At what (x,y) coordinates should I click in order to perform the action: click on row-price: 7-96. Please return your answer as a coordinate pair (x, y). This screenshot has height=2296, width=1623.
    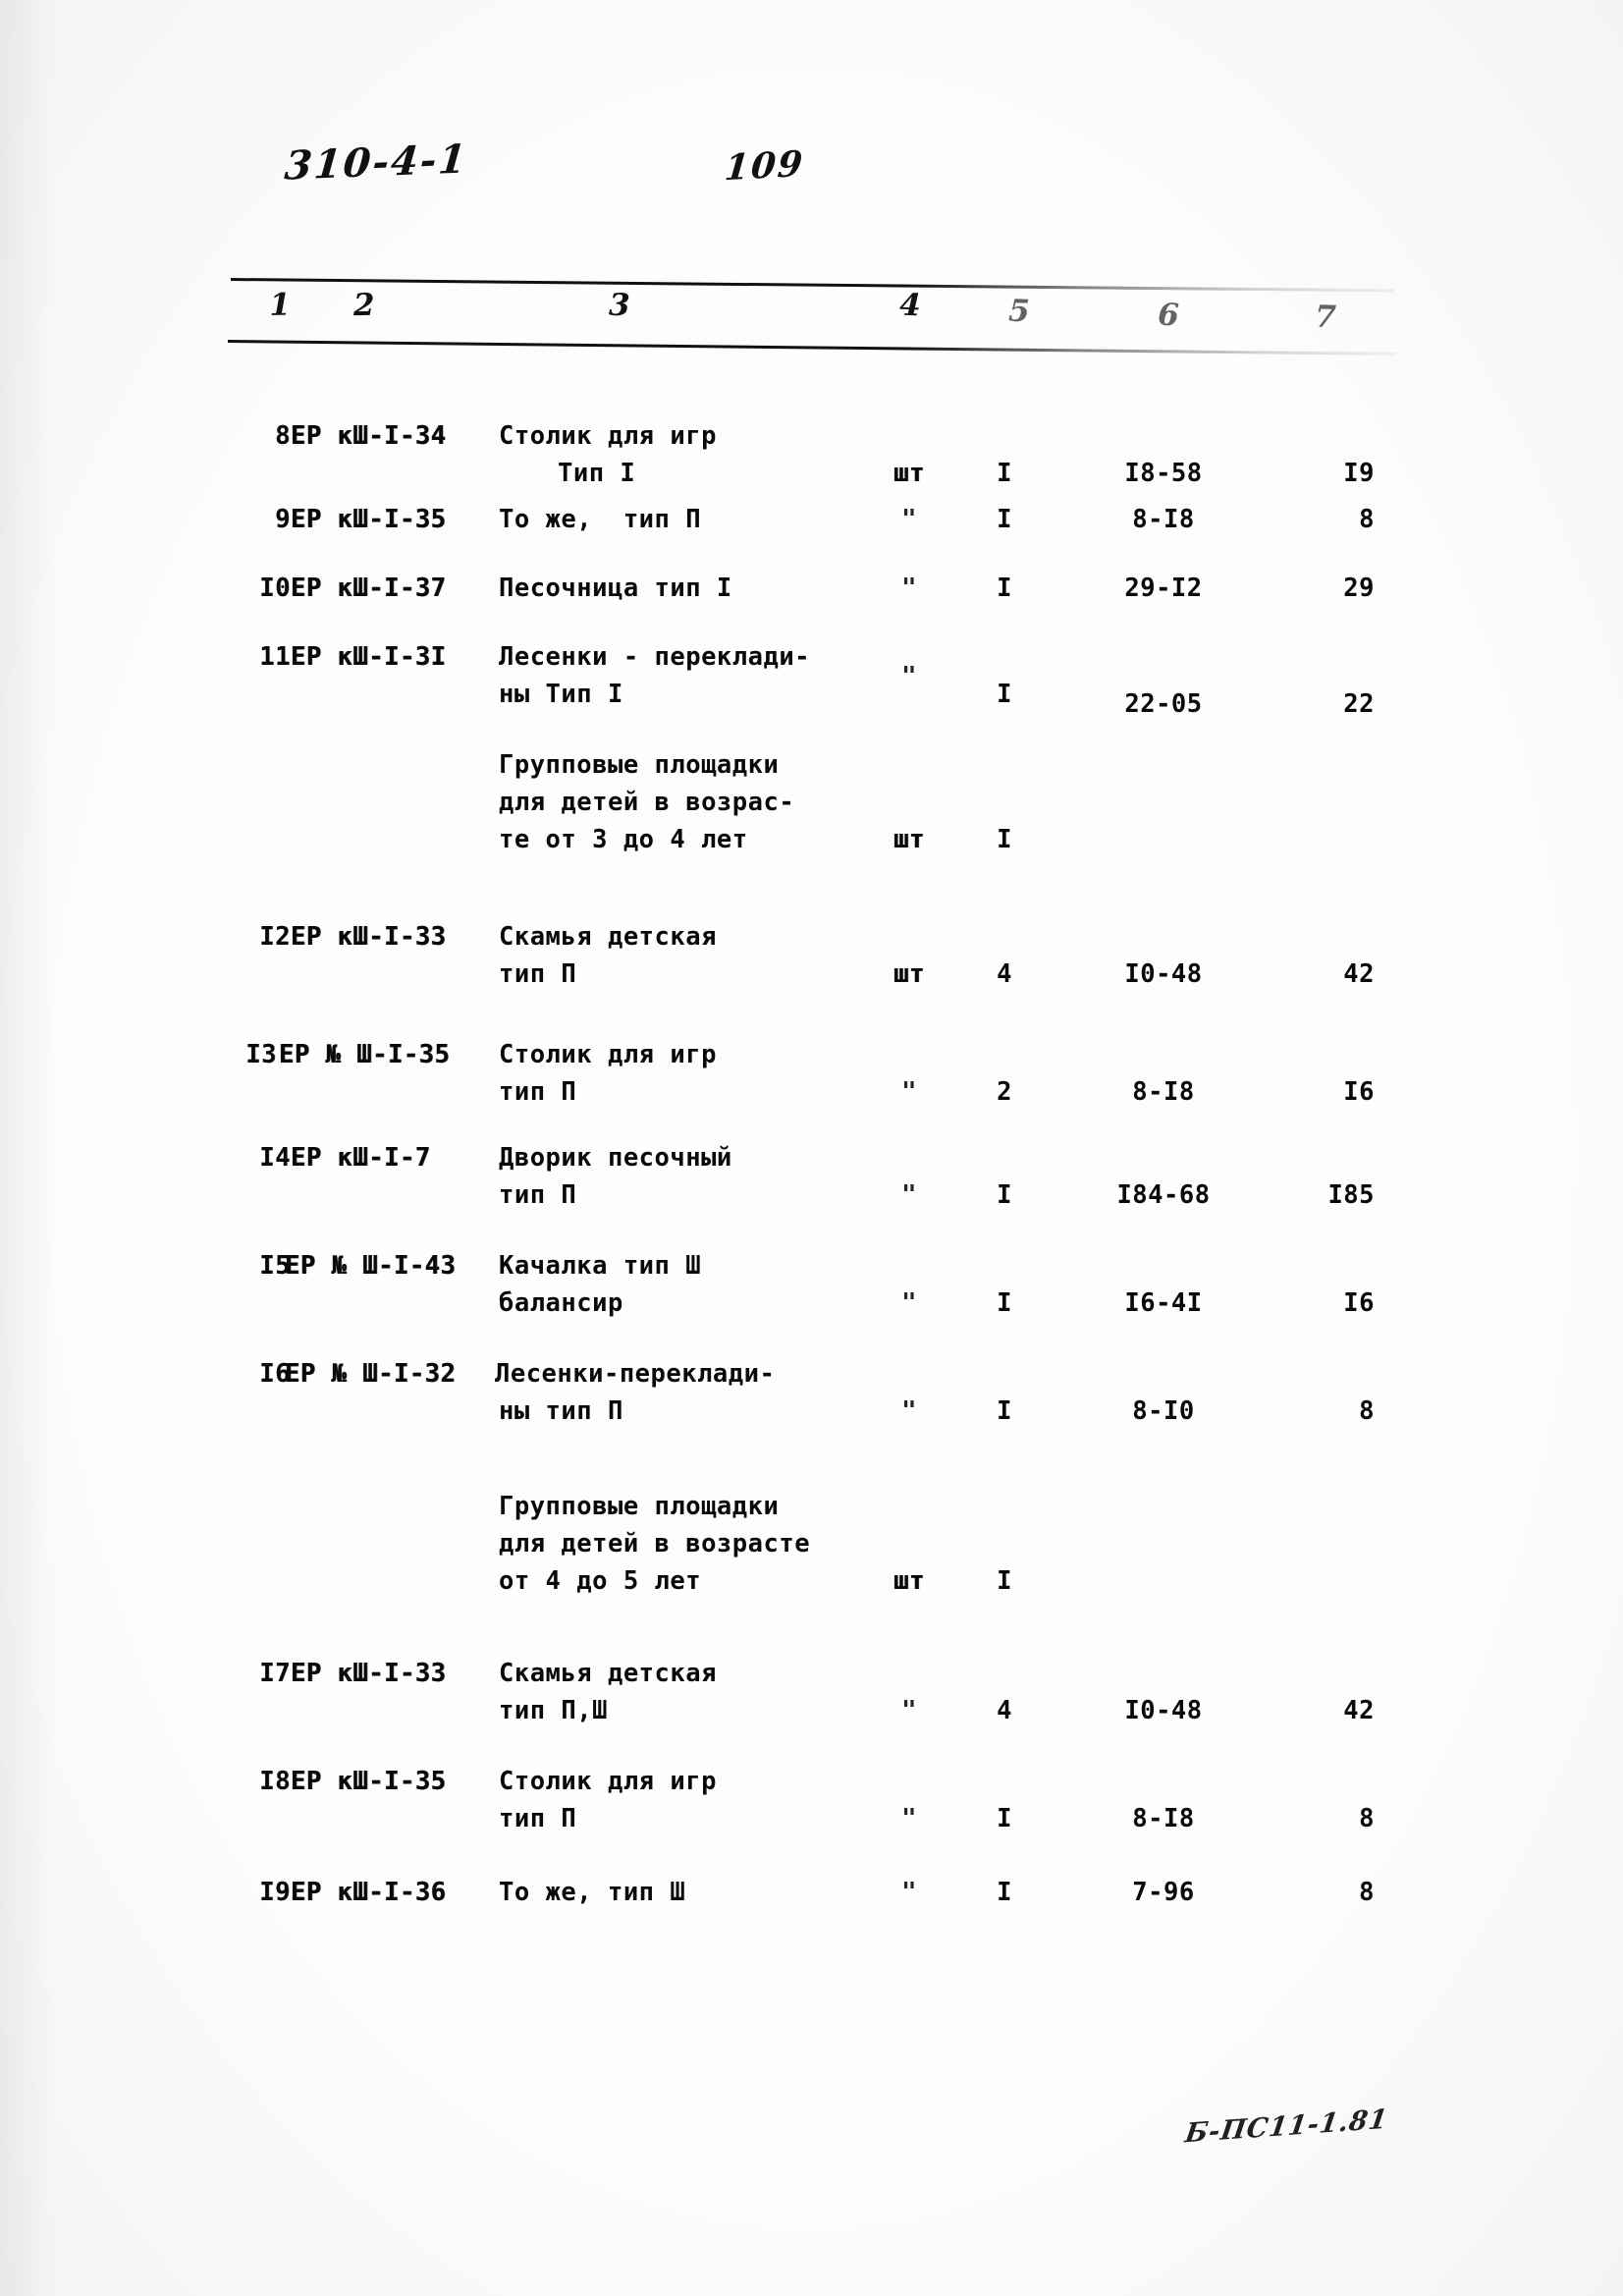
    Looking at the image, I should click on (1163, 1892).